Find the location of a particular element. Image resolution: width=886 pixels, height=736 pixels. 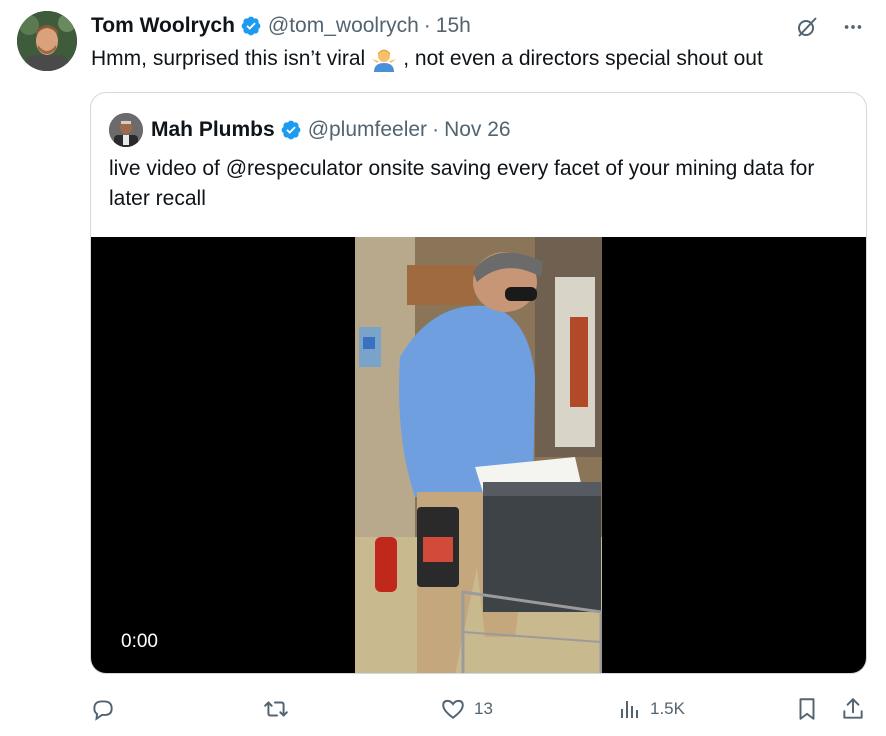

tweet-header: Tom Woolrych @tom_woolrych · 15h is located at coordinates (281, 26).